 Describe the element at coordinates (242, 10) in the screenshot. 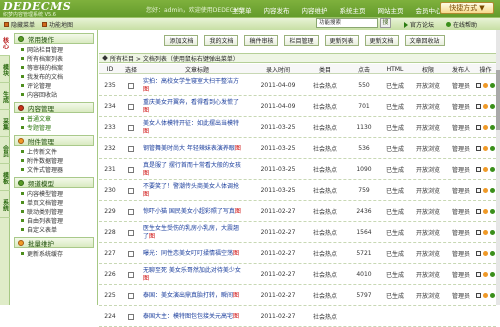

I see `nav-main-menu: 主菜单` at that location.